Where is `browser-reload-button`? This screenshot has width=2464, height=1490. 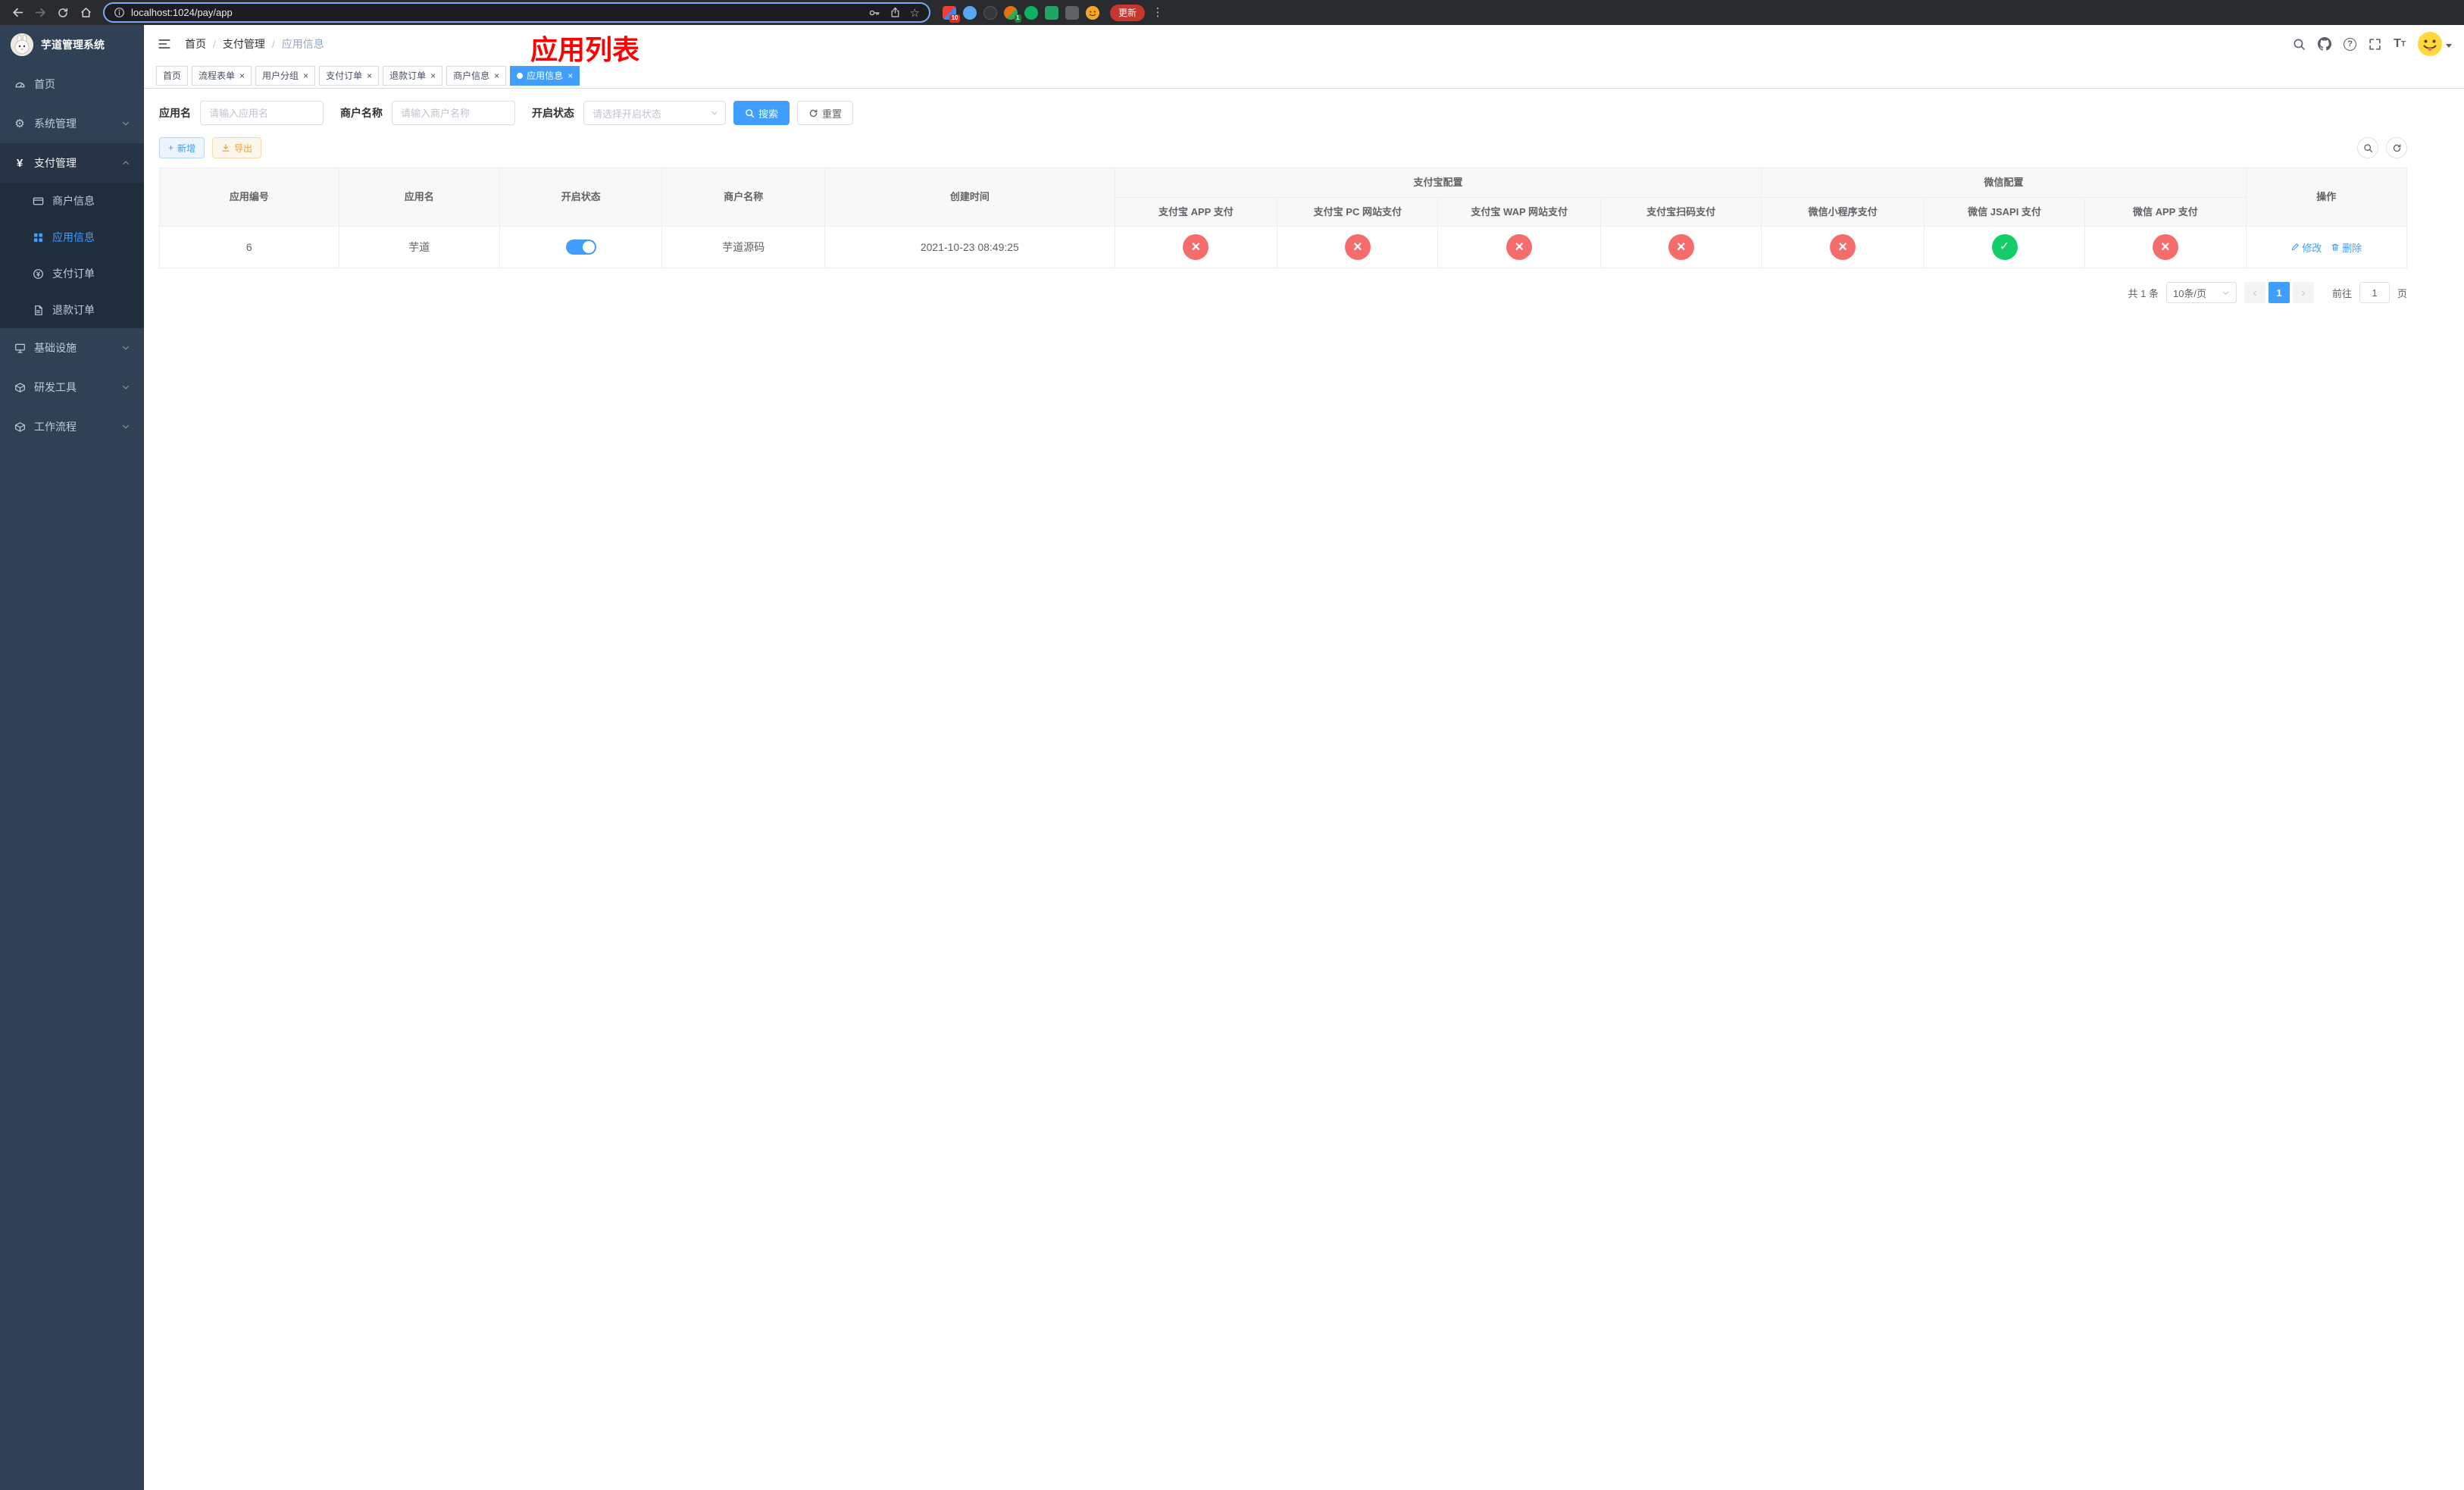
browser-reload-button is located at coordinates (63, 13).